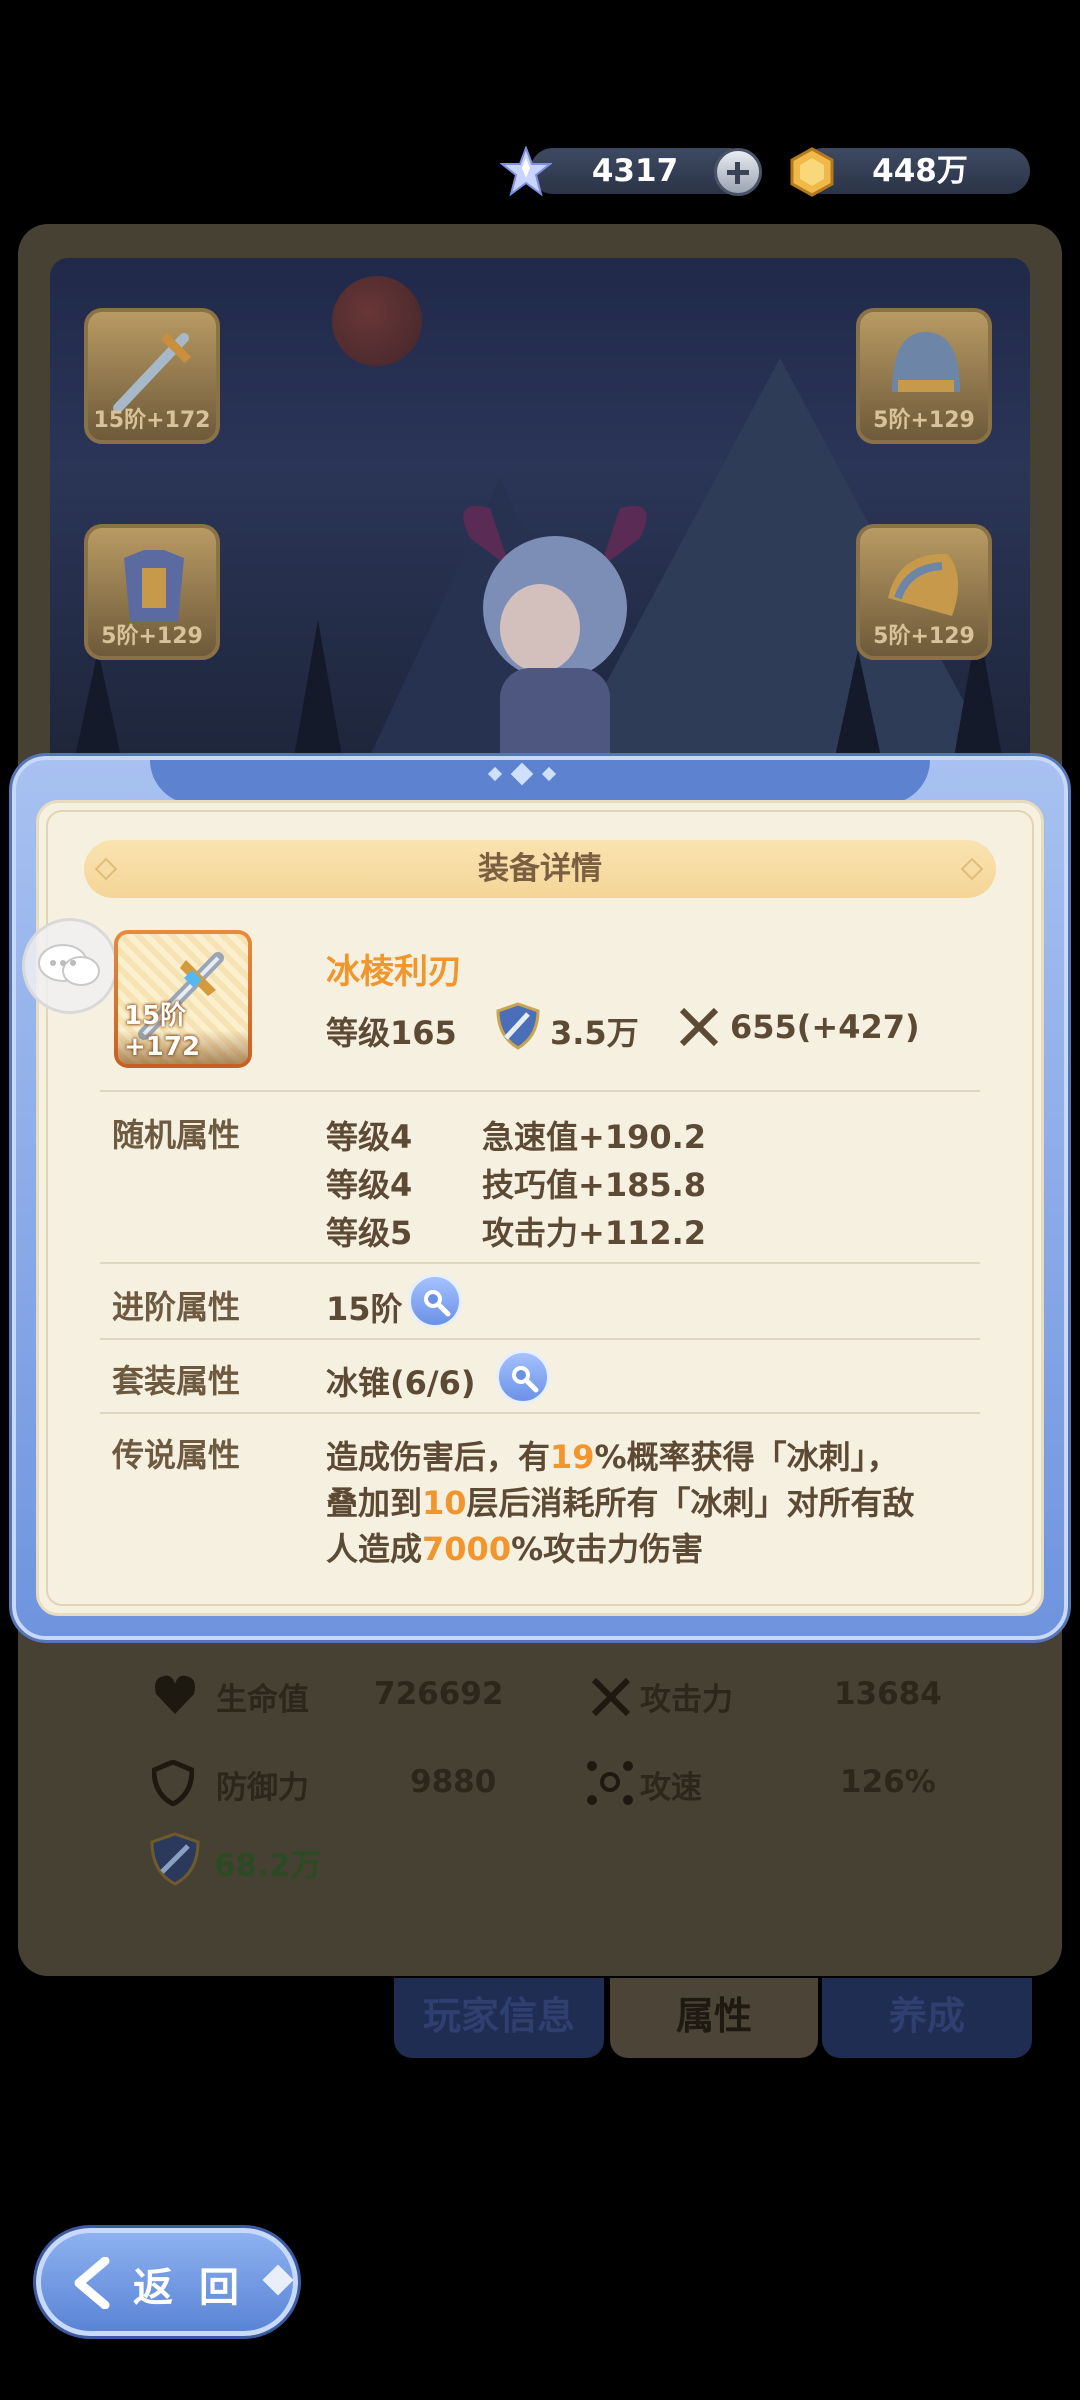 Image resolution: width=1080 pixels, height=2400 pixels. What do you see at coordinates (176, 1307) in the screenshot?
I see `advance-attr-label: 进阶属性` at bounding box center [176, 1307].